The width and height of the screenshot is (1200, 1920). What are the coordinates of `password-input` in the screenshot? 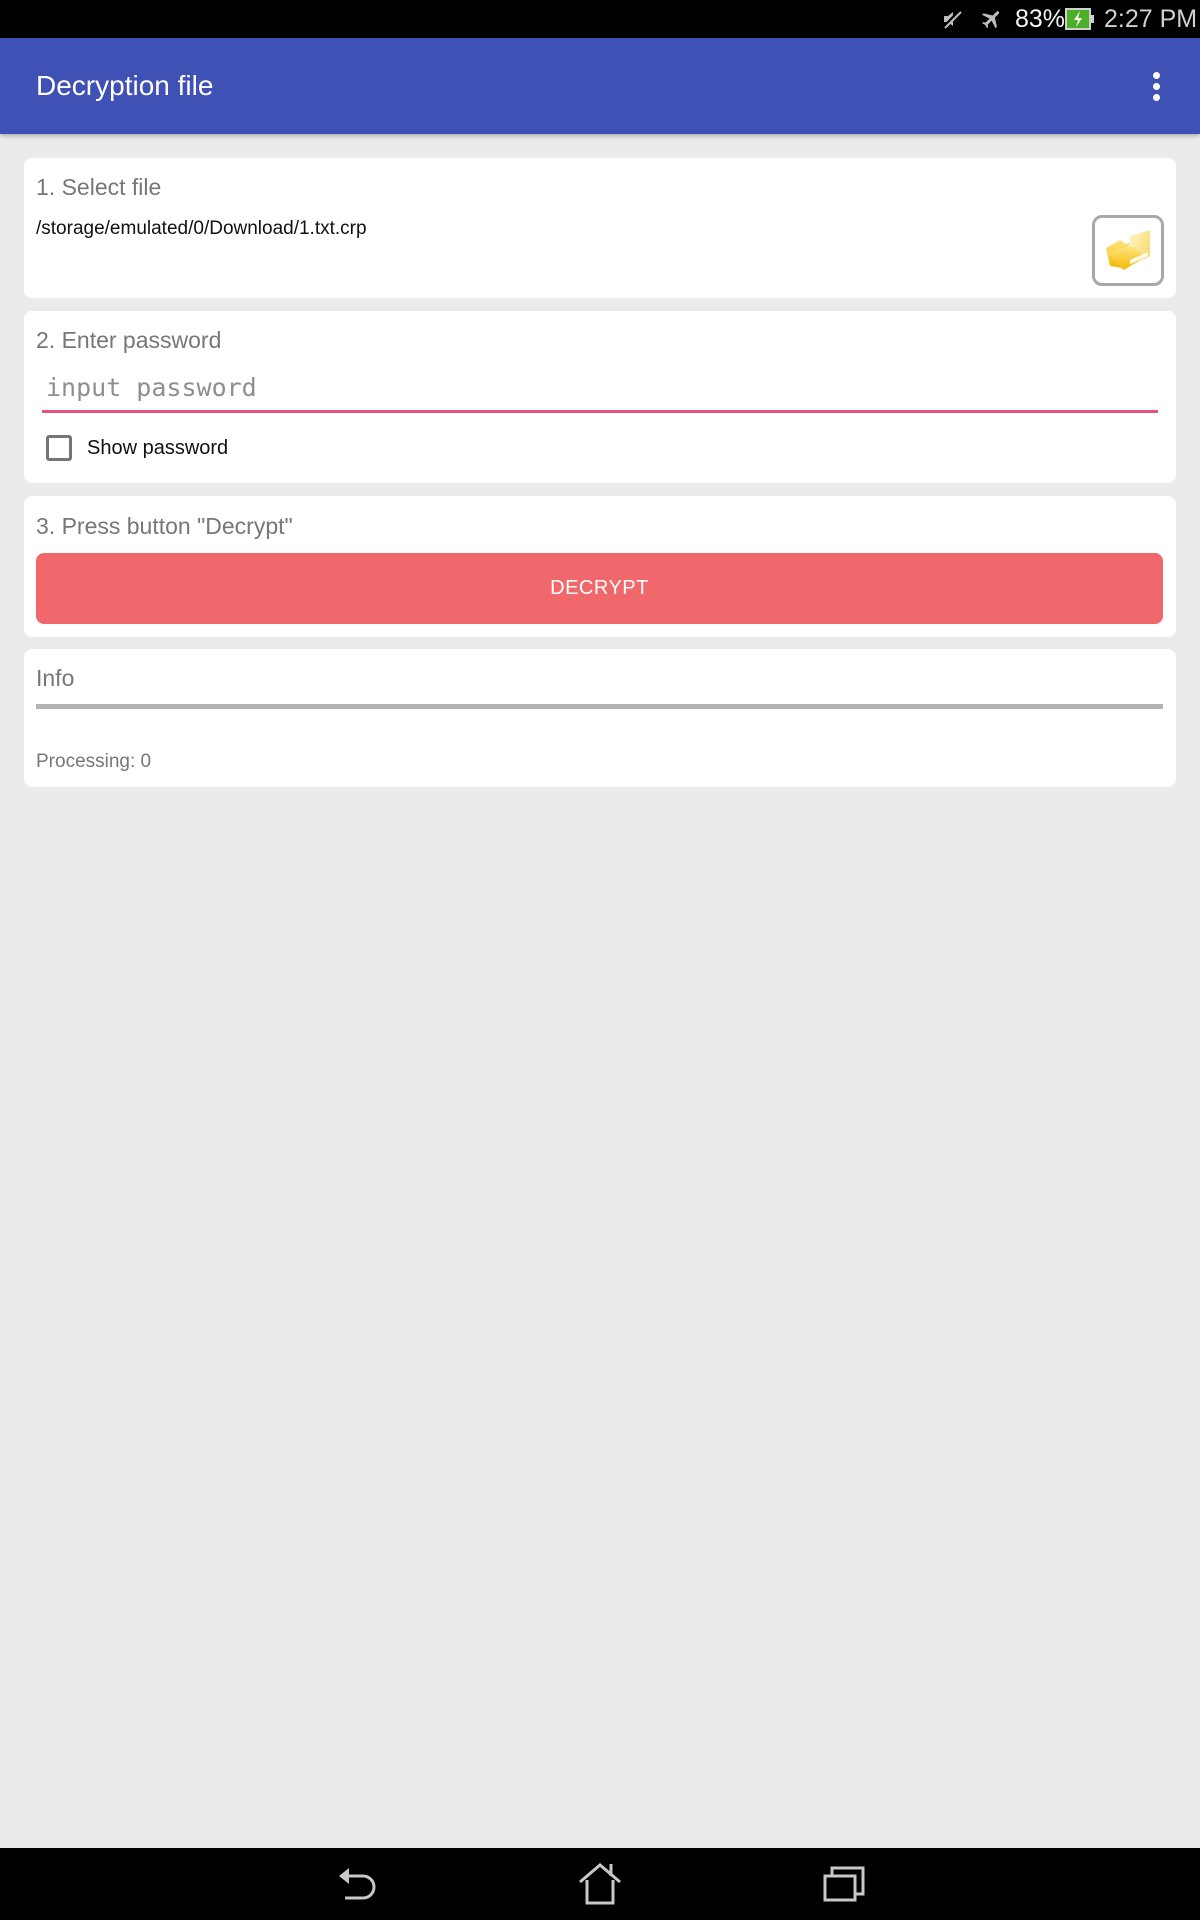 It's located at (600, 389).